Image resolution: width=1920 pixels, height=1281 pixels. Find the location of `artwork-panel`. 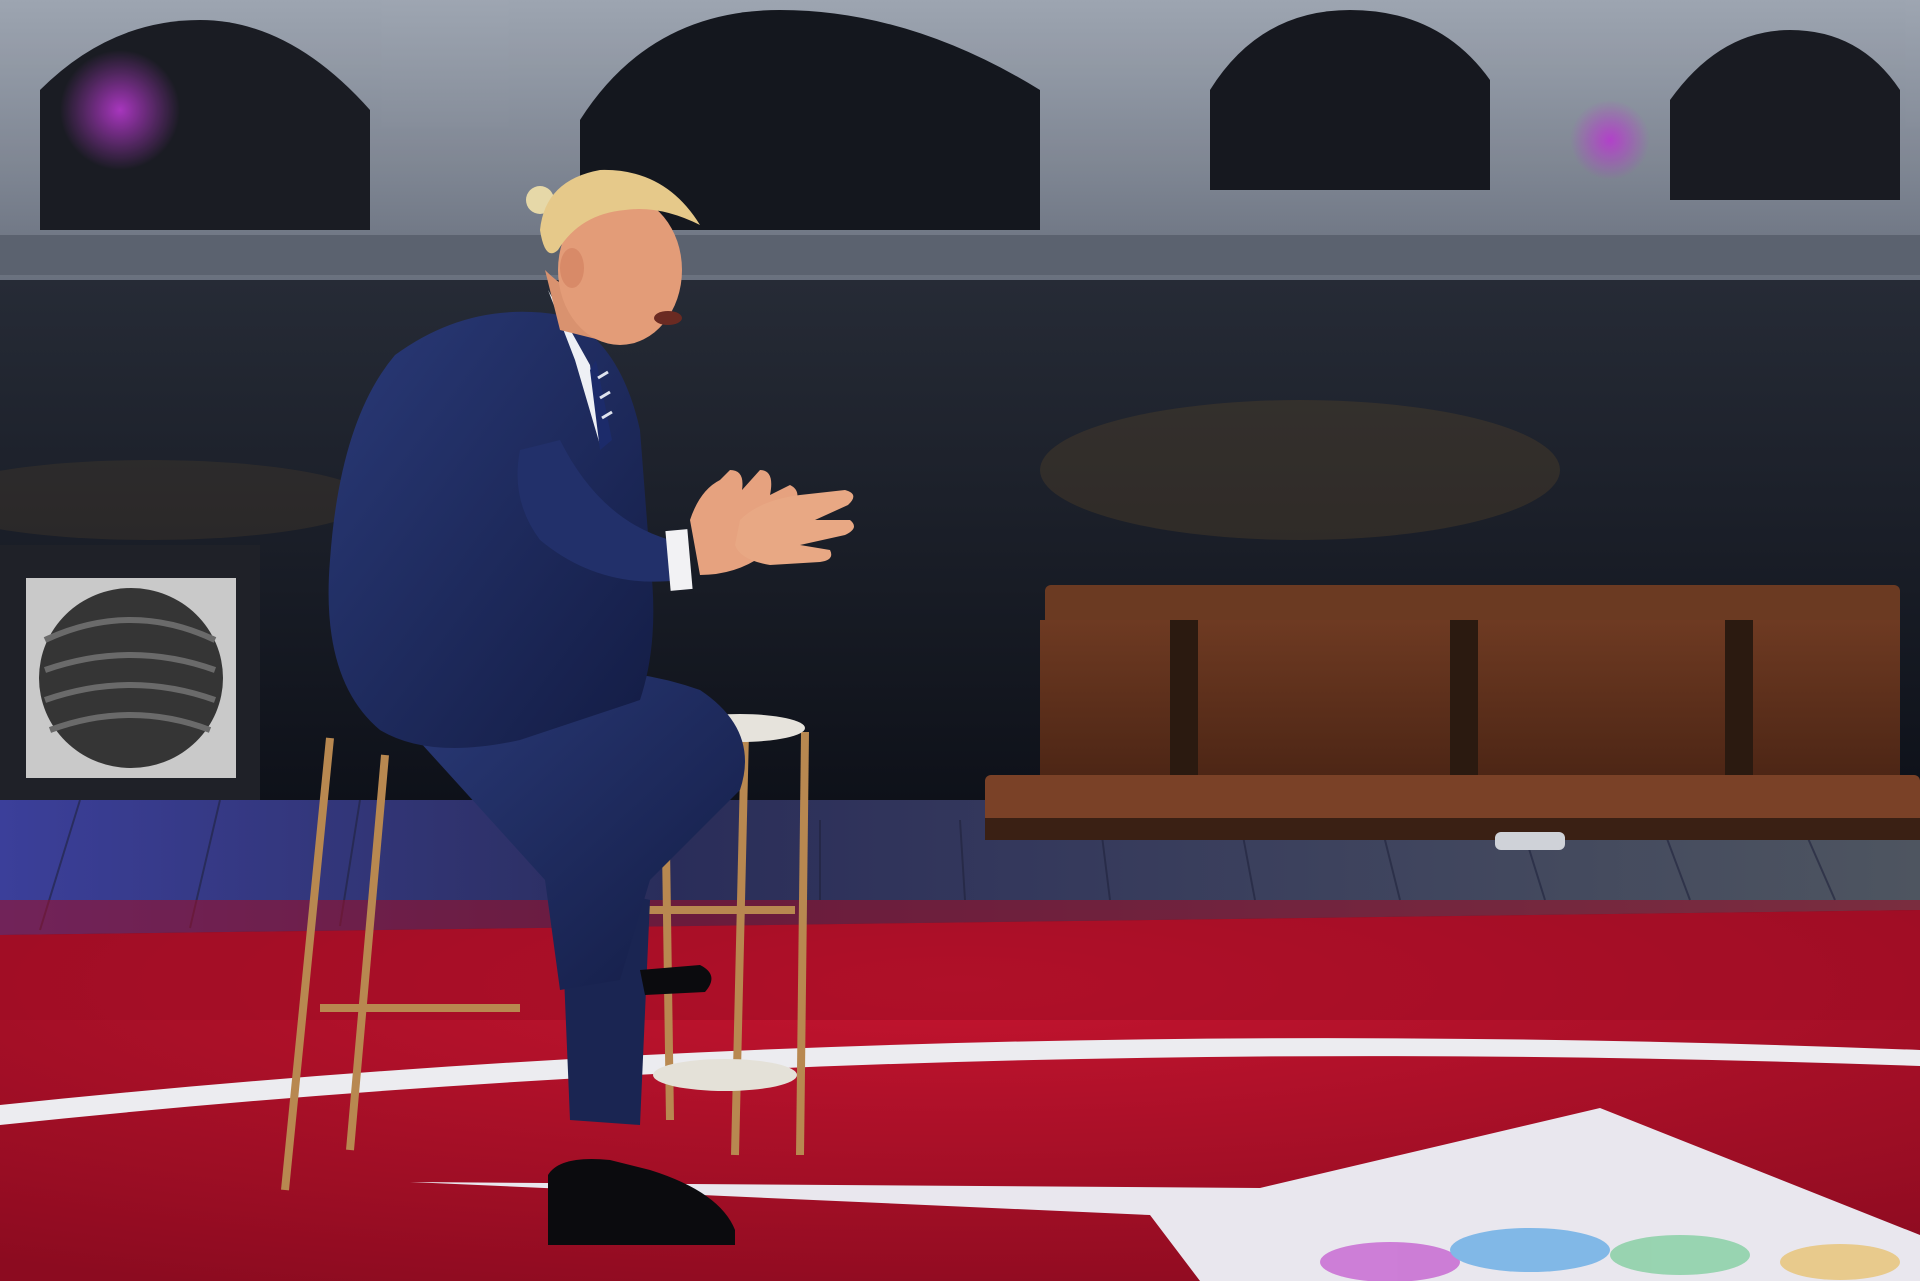

artwork-panel is located at coordinates (130, 672).